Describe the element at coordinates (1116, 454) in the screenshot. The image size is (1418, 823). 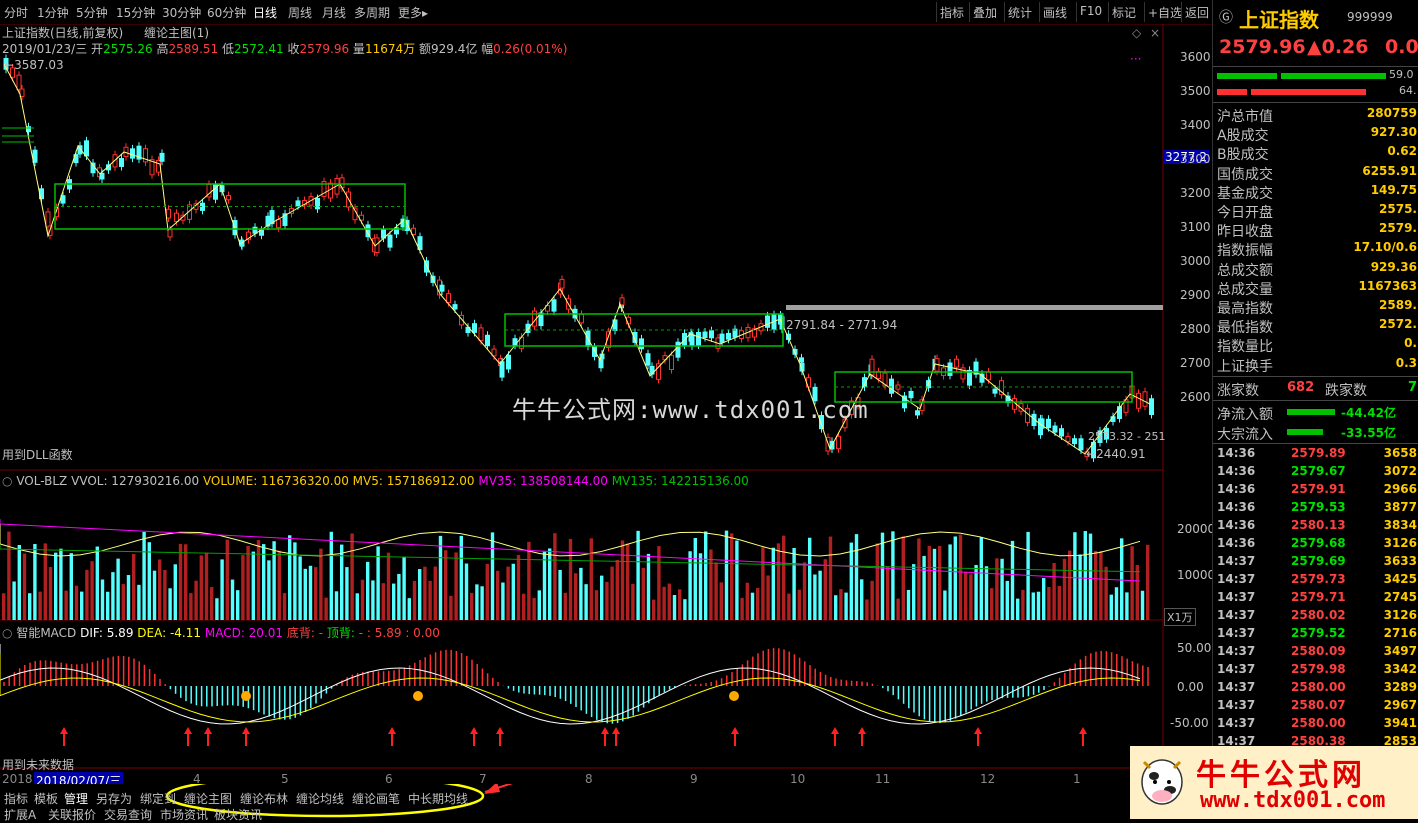
I see `low-marker: ←2440.91` at that location.